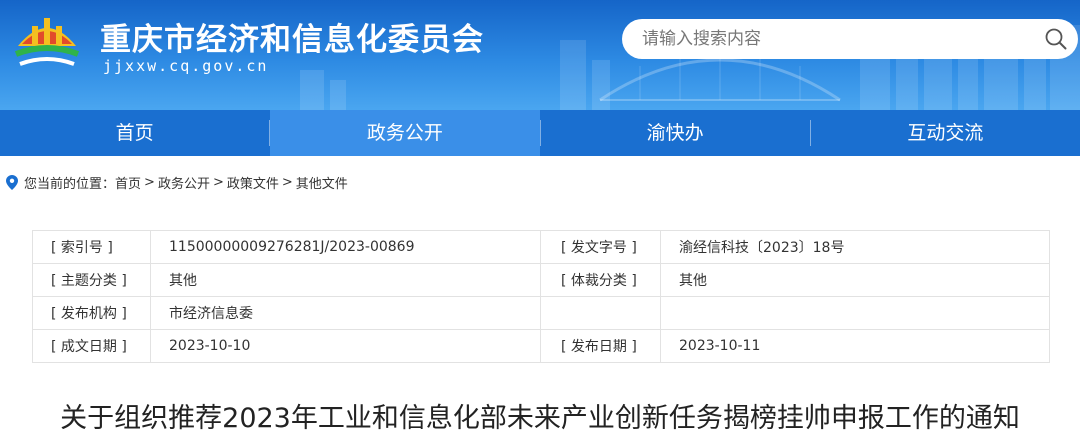 This screenshot has width=1080, height=448. What do you see at coordinates (345, 313) in the screenshot?
I see `meta-value: 市经济信息委` at bounding box center [345, 313].